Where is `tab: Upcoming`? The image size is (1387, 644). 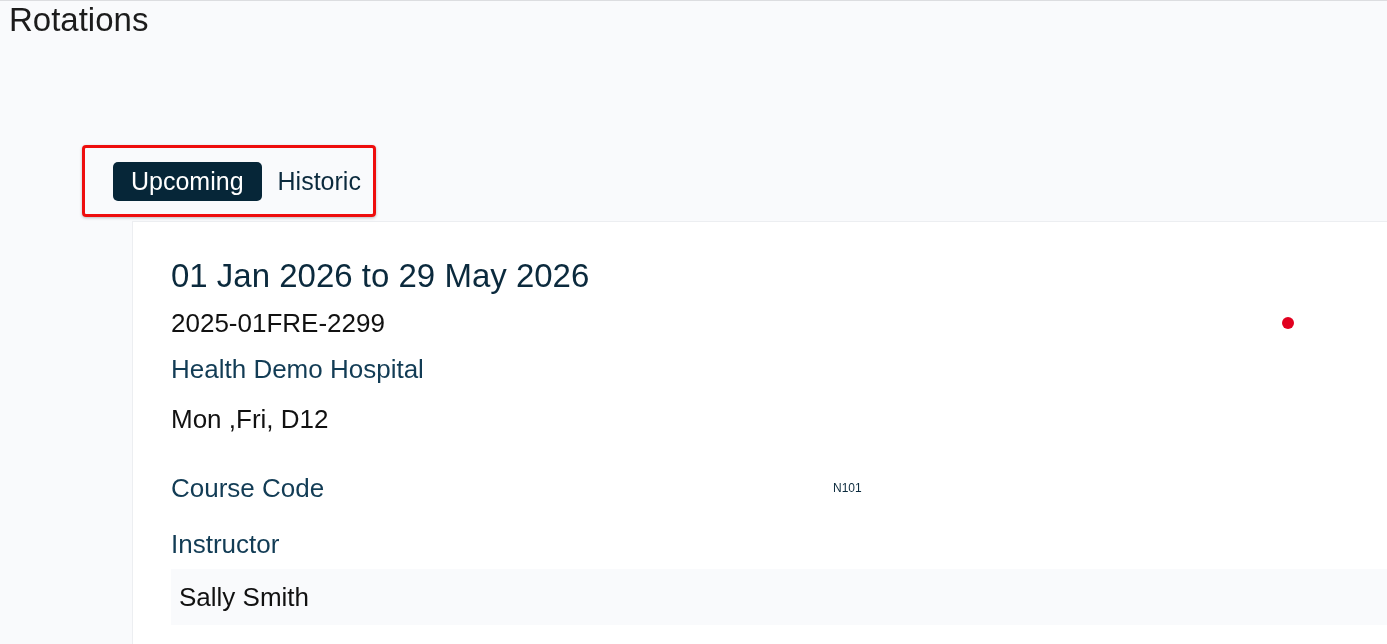
tab: Upcoming is located at coordinates (187, 181).